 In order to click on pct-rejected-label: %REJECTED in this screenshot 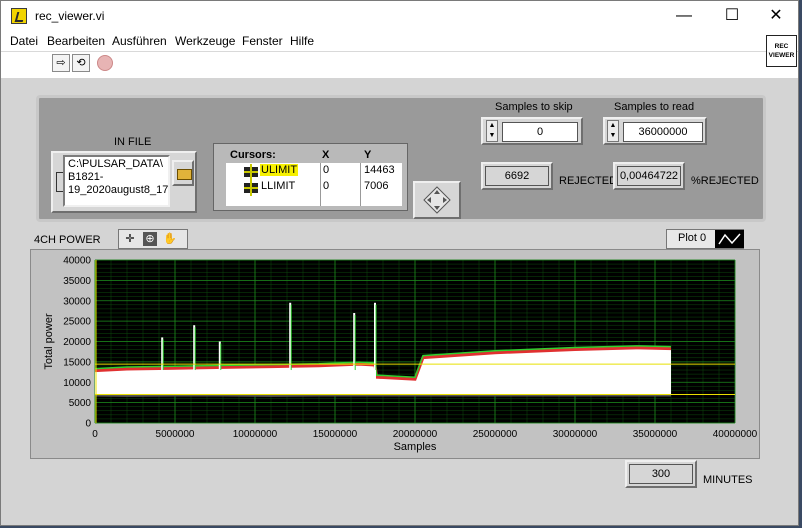, I will do `click(725, 181)`.